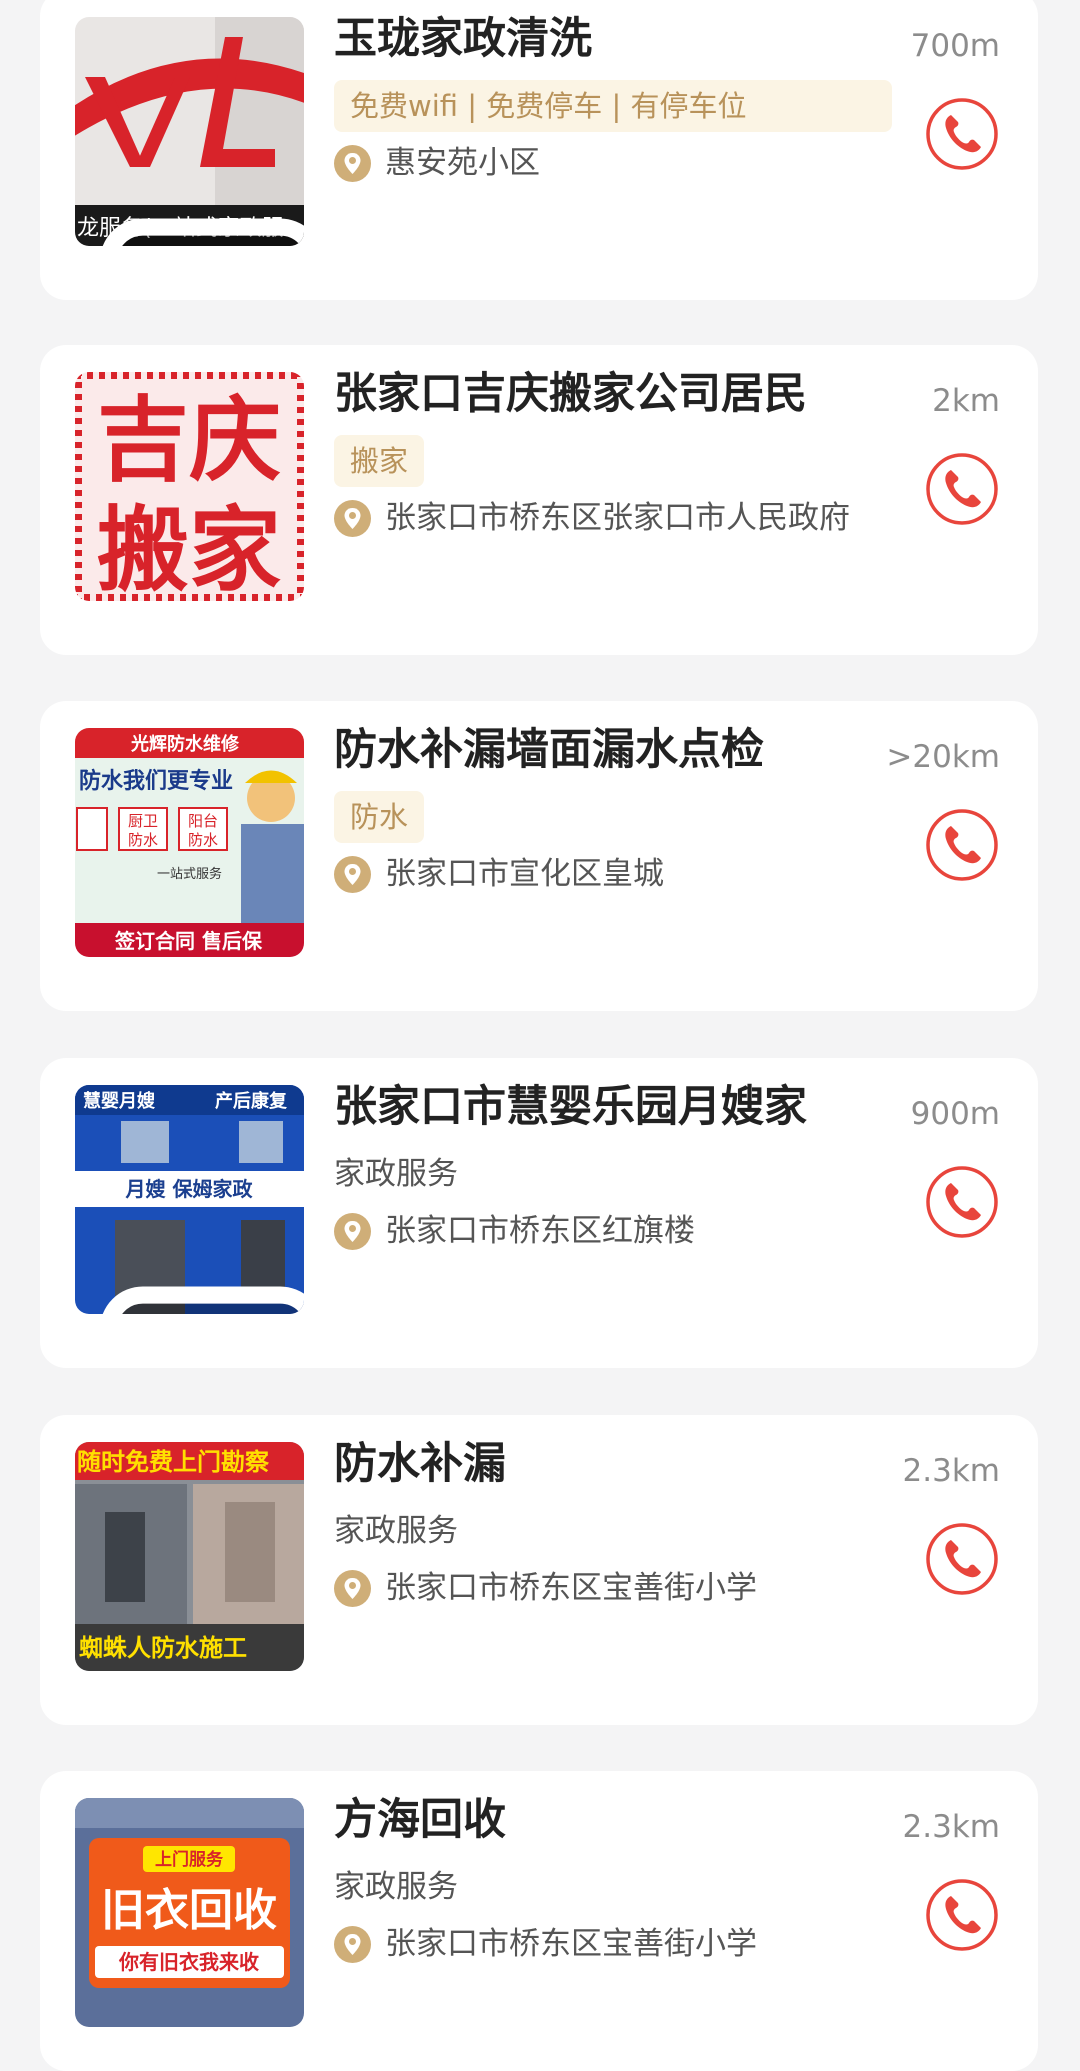 Image resolution: width=1080 pixels, height=2071 pixels. I want to click on listing-name: 防水补漏, so click(629, 1464).